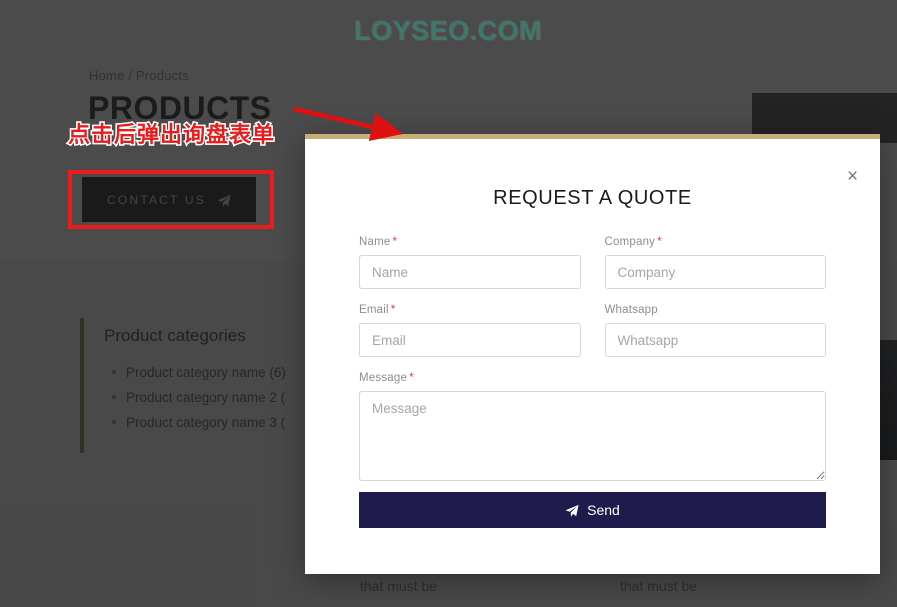 This screenshot has width=897, height=607. I want to click on modal-title: REQUEST A QUOTE, so click(592, 198).